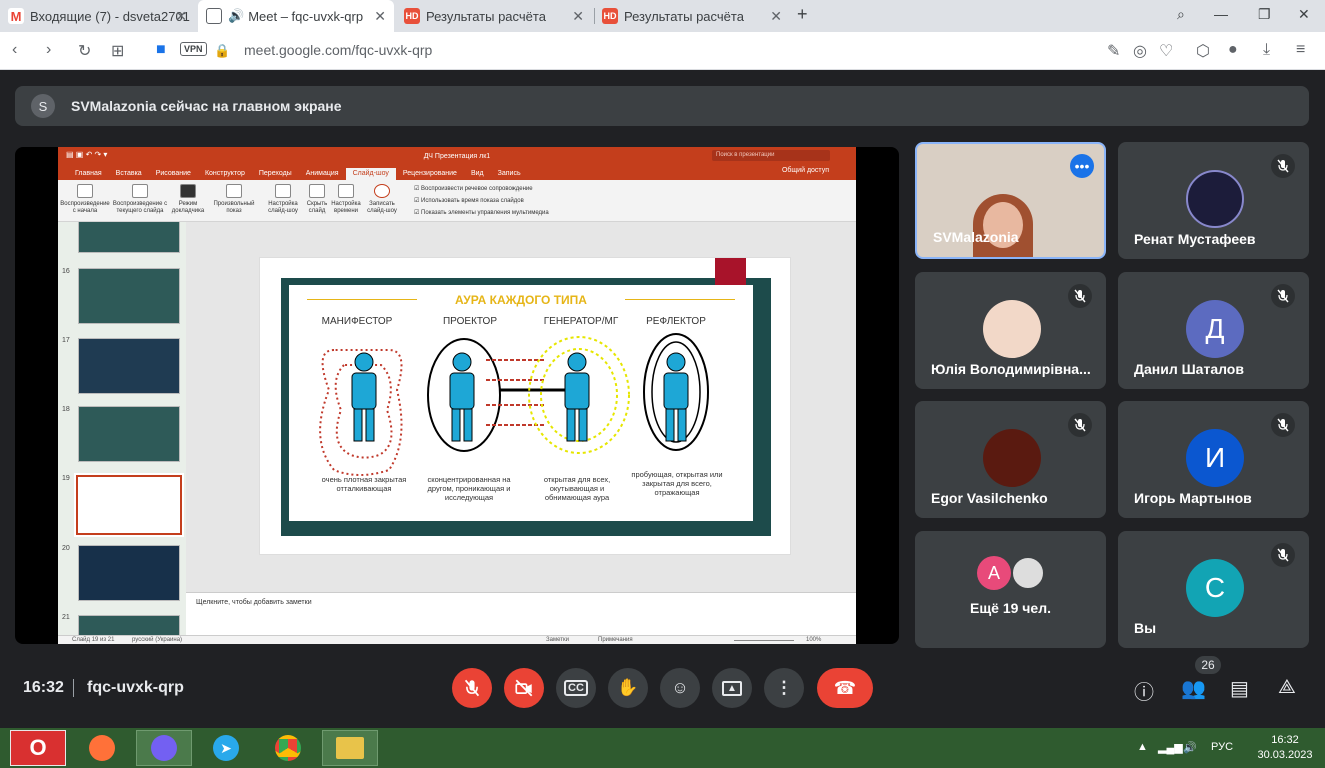 The image size is (1325, 768). What do you see at coordinates (481, 201) in the screenshot?
I see `check-timings: Использовать время показа слайдов` at bounding box center [481, 201].